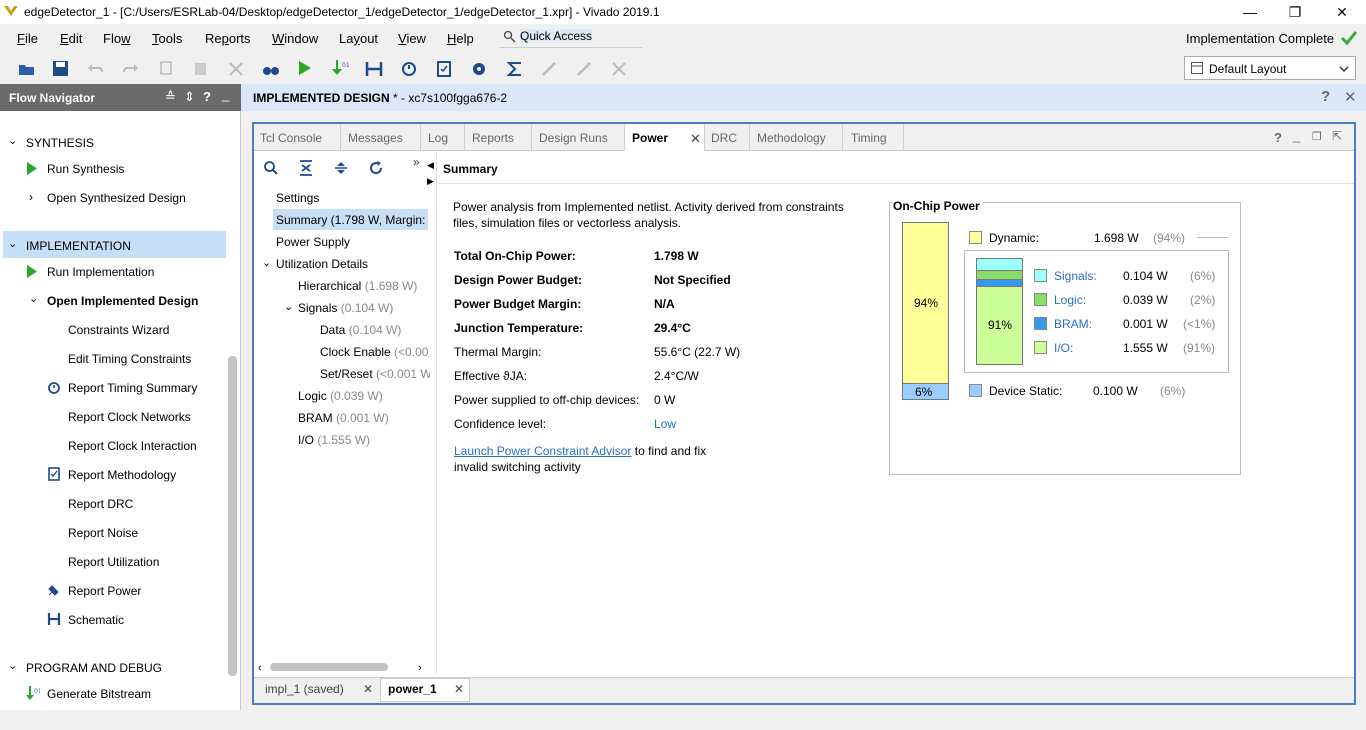  I want to click on tree-signals: Signals (0.104 W), so click(345, 308).